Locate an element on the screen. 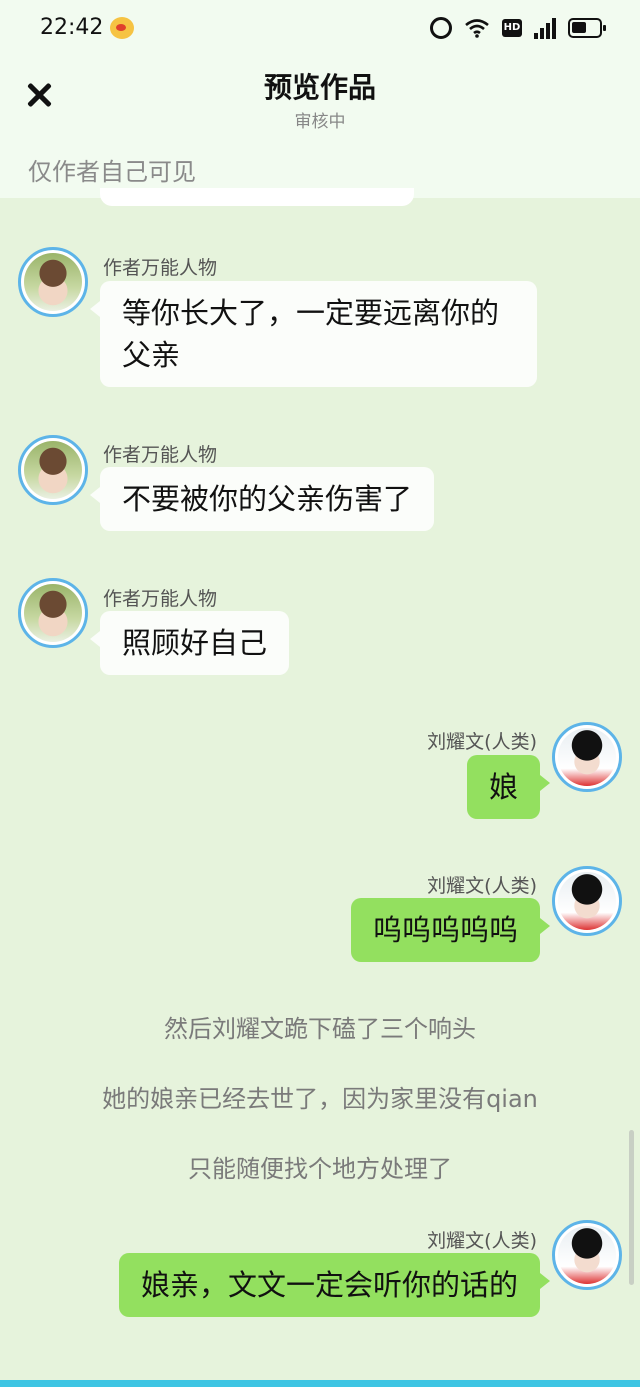 The height and width of the screenshot is (1387, 640). alarm-icon is located at coordinates (441, 28).